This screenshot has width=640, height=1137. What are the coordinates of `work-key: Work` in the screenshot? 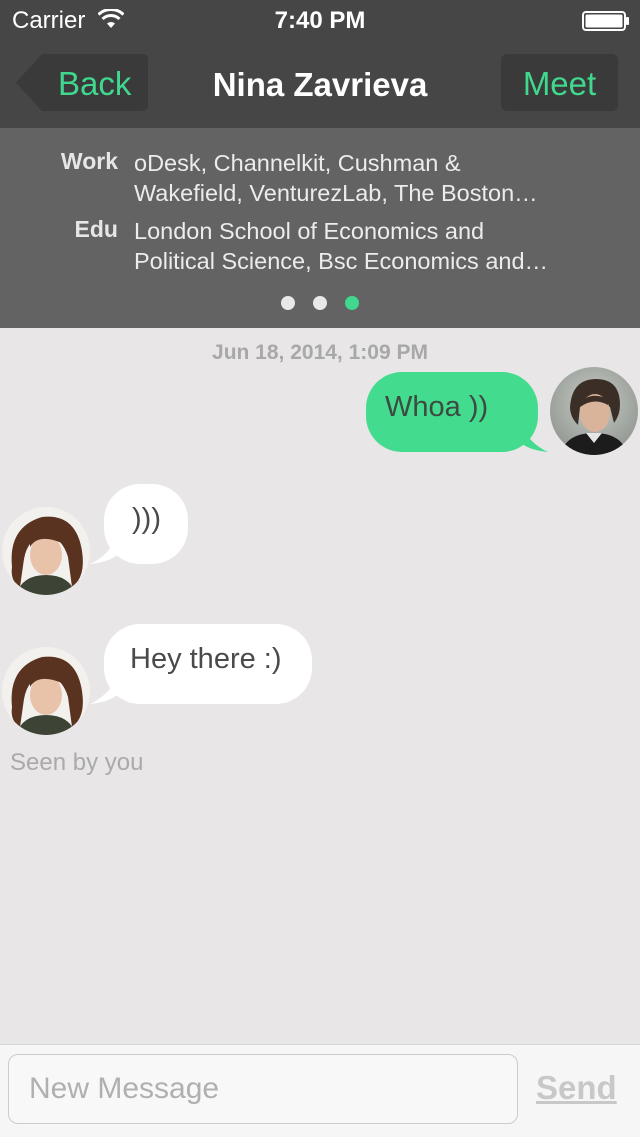 It's located at (89, 161).